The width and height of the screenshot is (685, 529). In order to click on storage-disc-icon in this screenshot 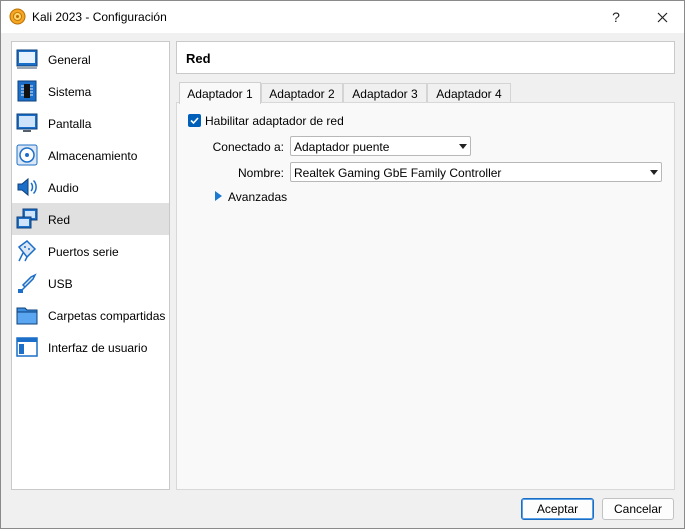, I will do `click(27, 155)`.